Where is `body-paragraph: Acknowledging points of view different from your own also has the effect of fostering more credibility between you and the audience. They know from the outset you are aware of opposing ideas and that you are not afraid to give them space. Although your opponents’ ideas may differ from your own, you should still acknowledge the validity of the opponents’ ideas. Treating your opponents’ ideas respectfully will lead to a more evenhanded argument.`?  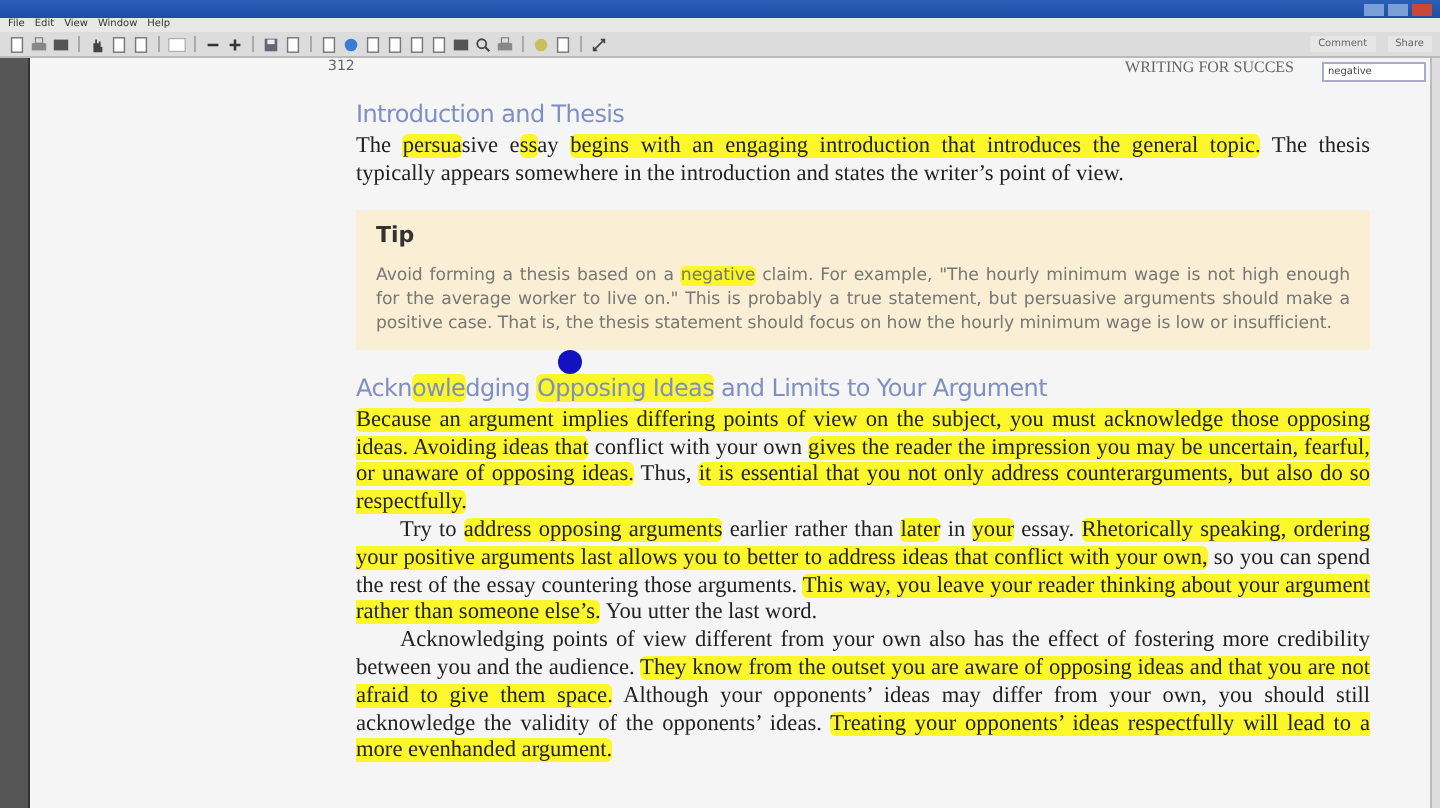 body-paragraph: Acknowledging points of view different from your own also has the effect of fostering more credibility between you and the audience. They know from the outset you are aware of opposing ideas and that you are not afraid to give them space. Although your opponents’ ideas may differ from your own, you should still acknowledge the validity of the opponents’ ideas. Treating your opponents’ ideas respectfully will lead to a more evenhanded argument. is located at coordinates (863, 697).